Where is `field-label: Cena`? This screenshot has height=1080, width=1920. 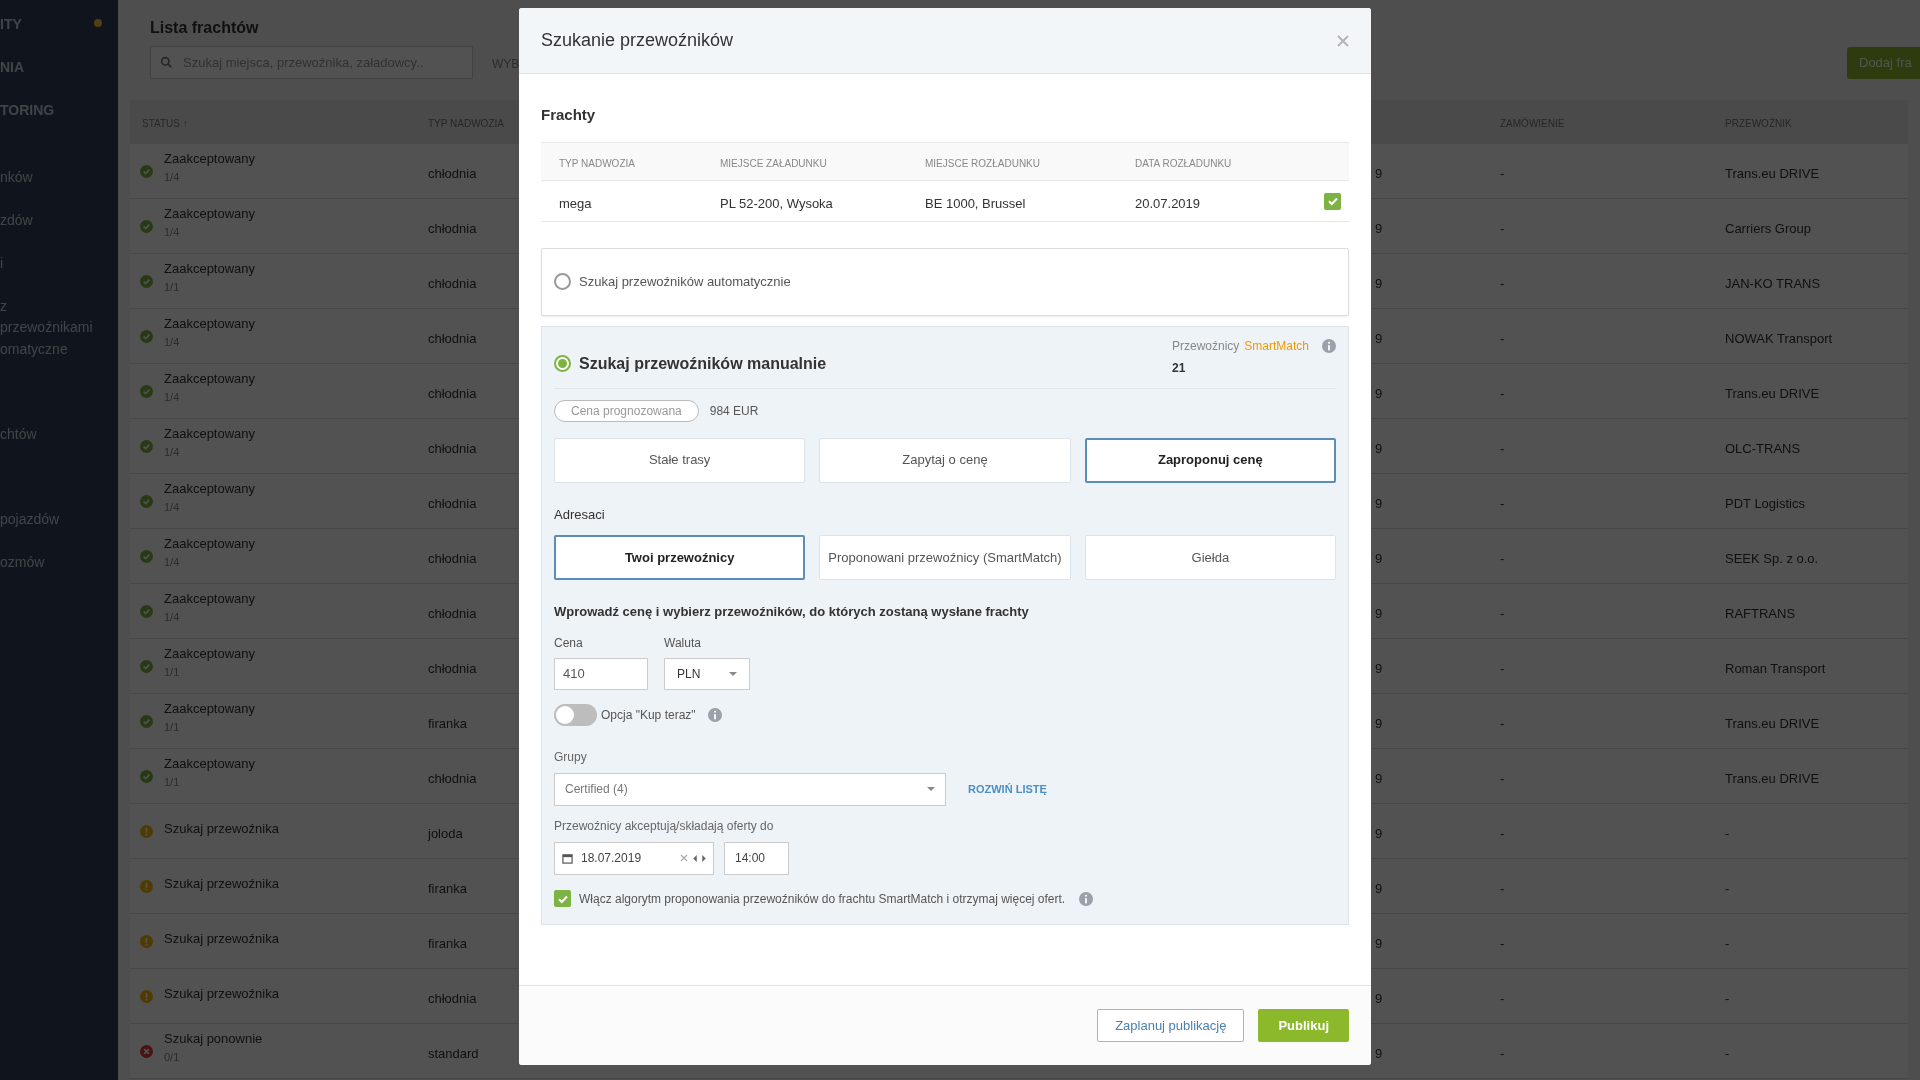 field-label: Cena is located at coordinates (569, 643).